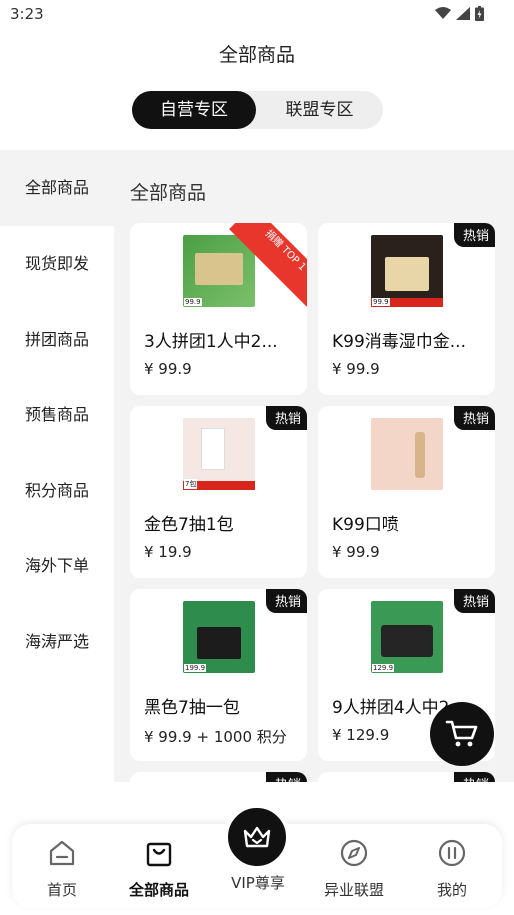 This screenshot has height=915, width=514. What do you see at coordinates (361, 735) in the screenshot?
I see `product-price: ¥ 129.9` at bounding box center [361, 735].